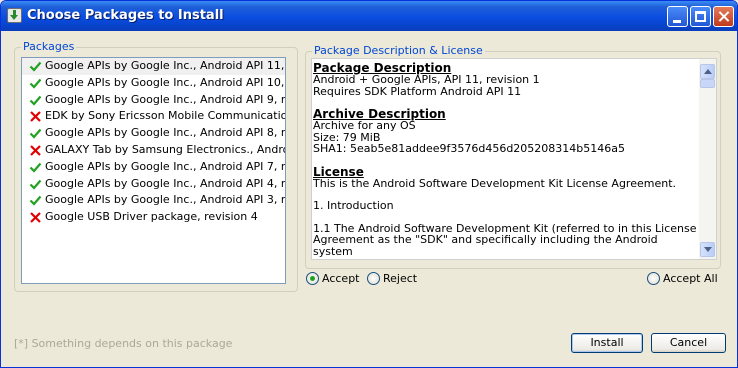 This screenshot has height=368, width=738. What do you see at coordinates (700, 16) in the screenshot?
I see `maximize-button` at bounding box center [700, 16].